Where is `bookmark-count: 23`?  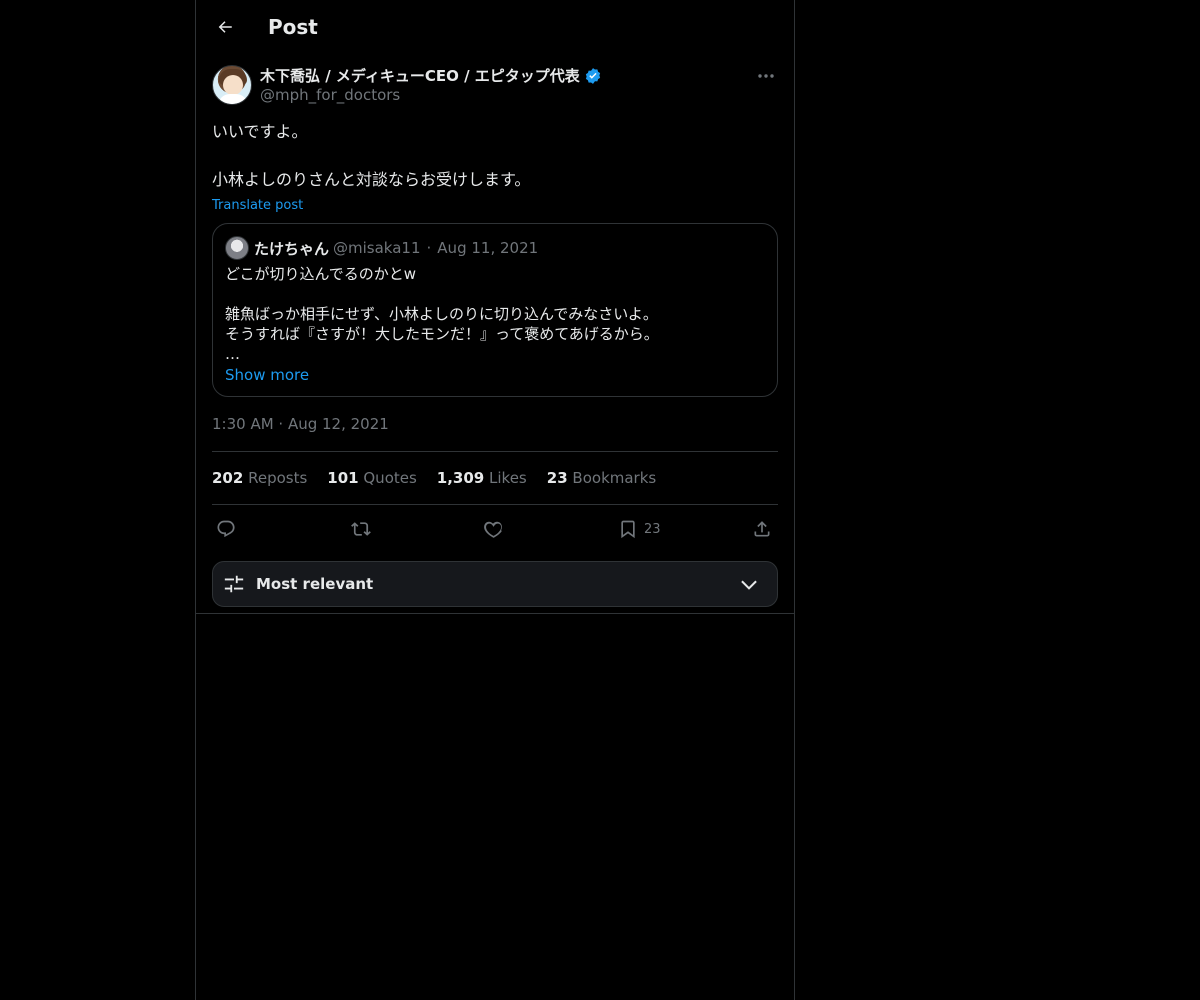 bookmark-count: 23 is located at coordinates (652, 529).